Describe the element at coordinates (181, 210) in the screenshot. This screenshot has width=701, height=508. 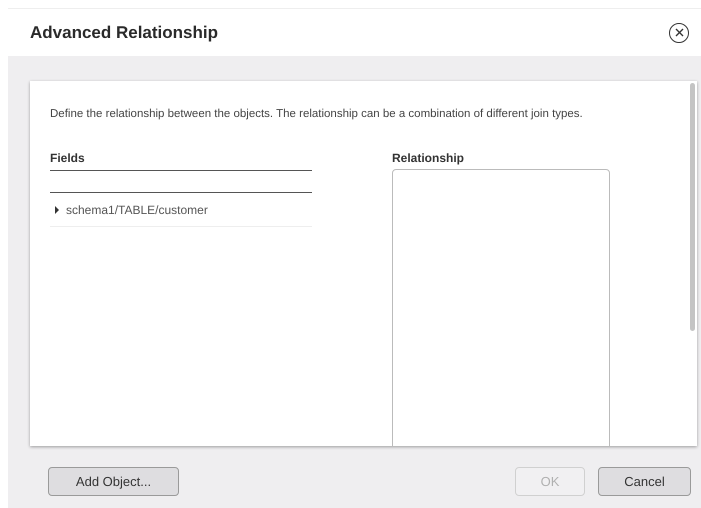
I see `tree-item: schema1/TABLE/customer` at that location.